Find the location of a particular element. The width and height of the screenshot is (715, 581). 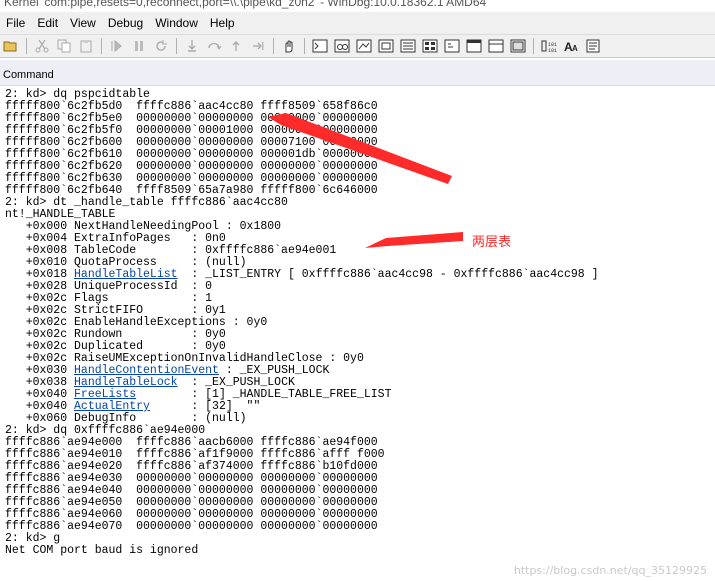

scratch-pad-icon is located at coordinates (474, 46).